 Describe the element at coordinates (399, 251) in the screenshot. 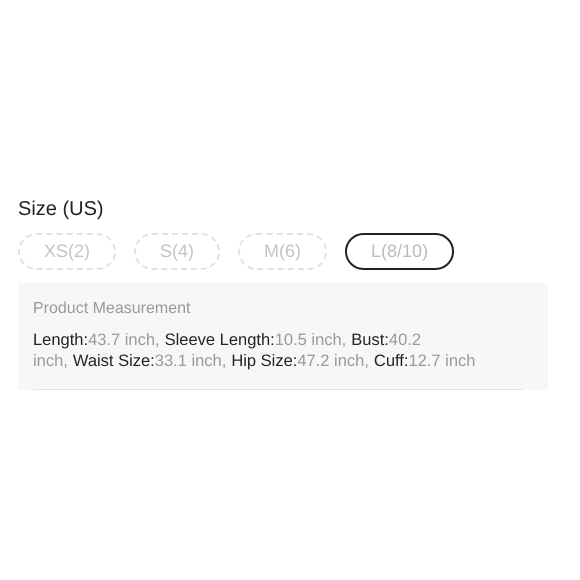

I see `size-option: L(8/10)` at that location.